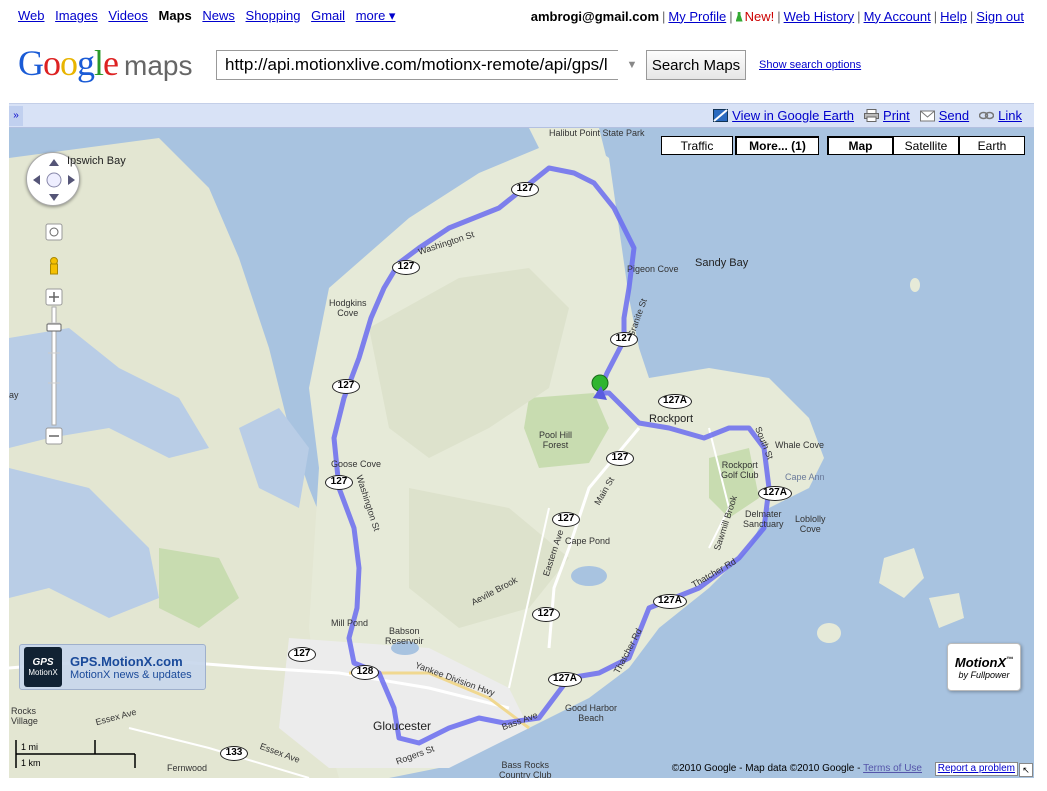 The width and height of the screenshot is (1047, 791). Describe the element at coordinates (927, 116) in the screenshot. I see `envelope-icon` at that location.